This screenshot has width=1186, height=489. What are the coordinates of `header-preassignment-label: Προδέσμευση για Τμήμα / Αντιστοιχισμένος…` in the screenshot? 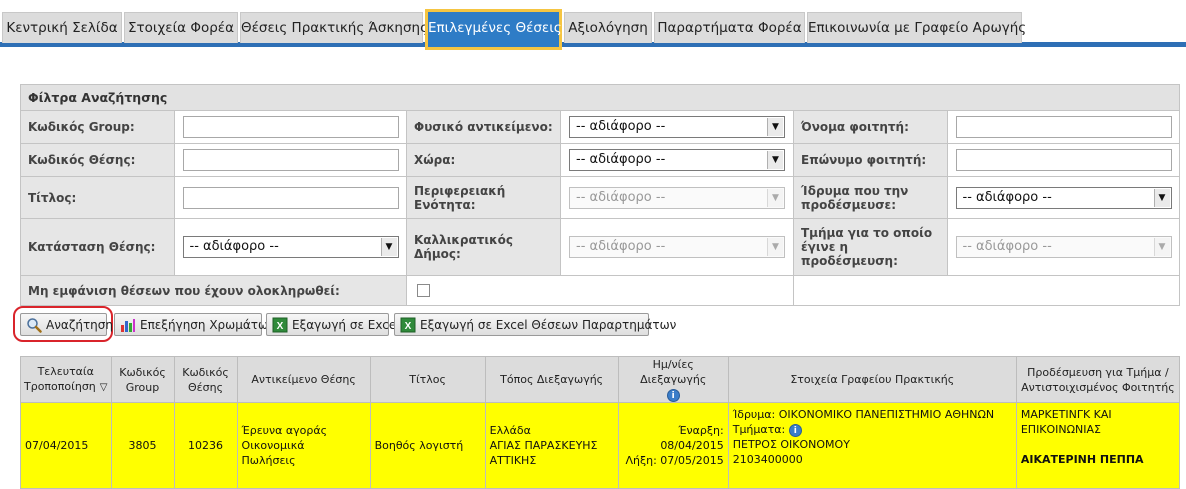 It's located at (1098, 379).